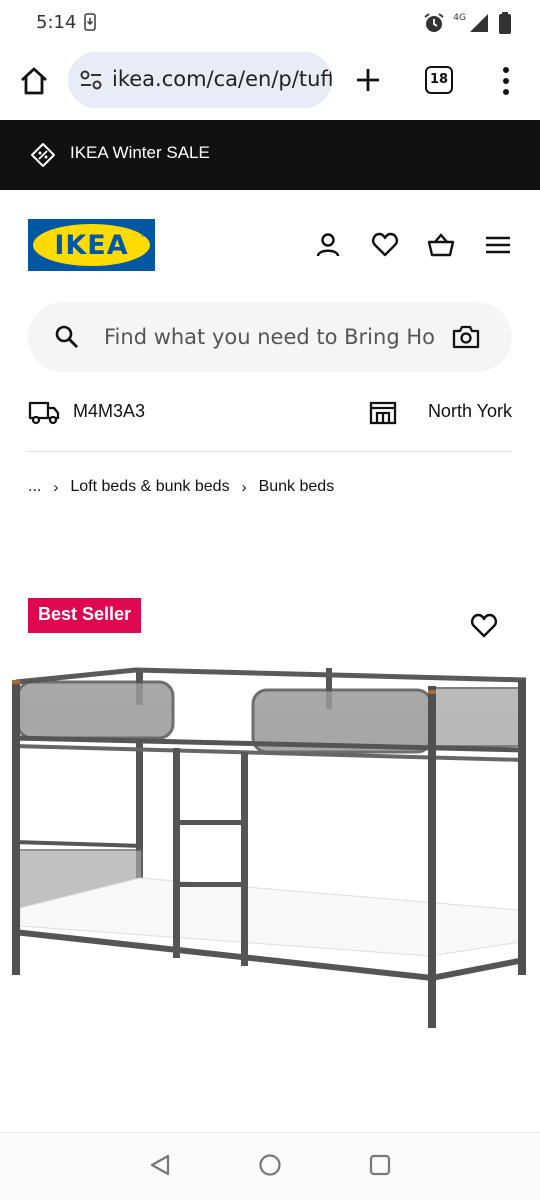 This screenshot has height=1200, width=540. Describe the element at coordinates (34, 81) in the screenshot. I see `home-icon` at that location.